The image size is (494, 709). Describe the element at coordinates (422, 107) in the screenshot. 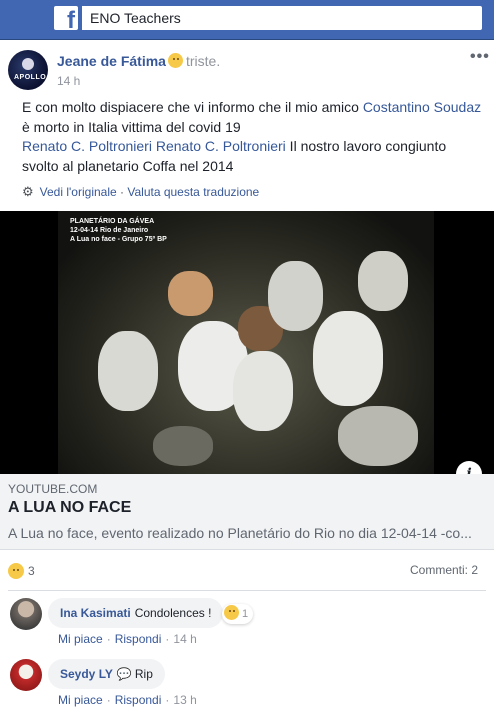

I see `tagged-user-link: Costantino Soudaz` at that location.